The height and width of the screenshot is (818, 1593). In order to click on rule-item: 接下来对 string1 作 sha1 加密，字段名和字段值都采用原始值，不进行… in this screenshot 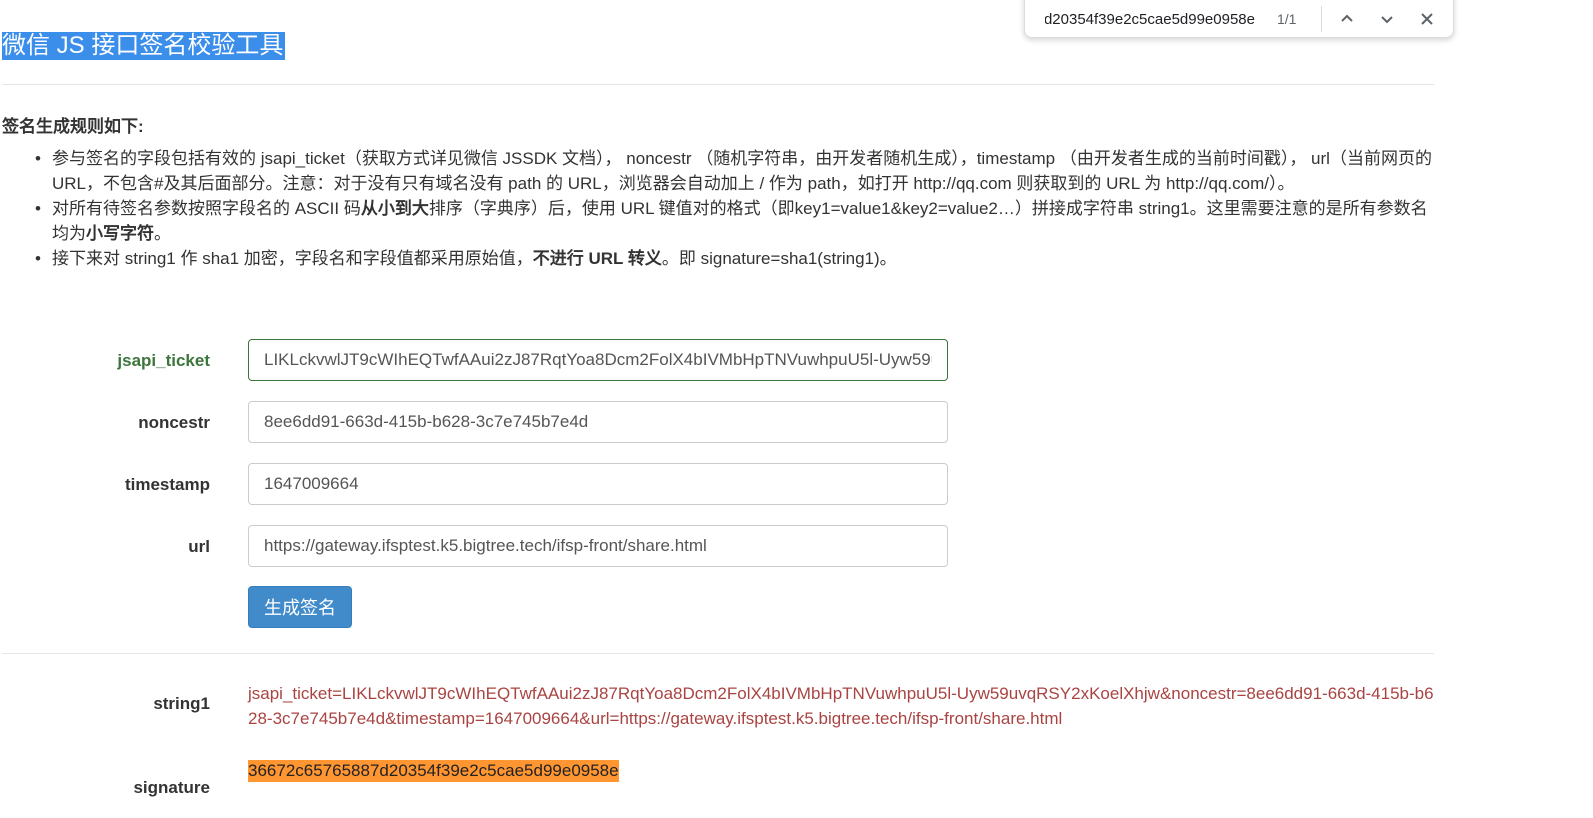, I will do `click(733, 258)`.